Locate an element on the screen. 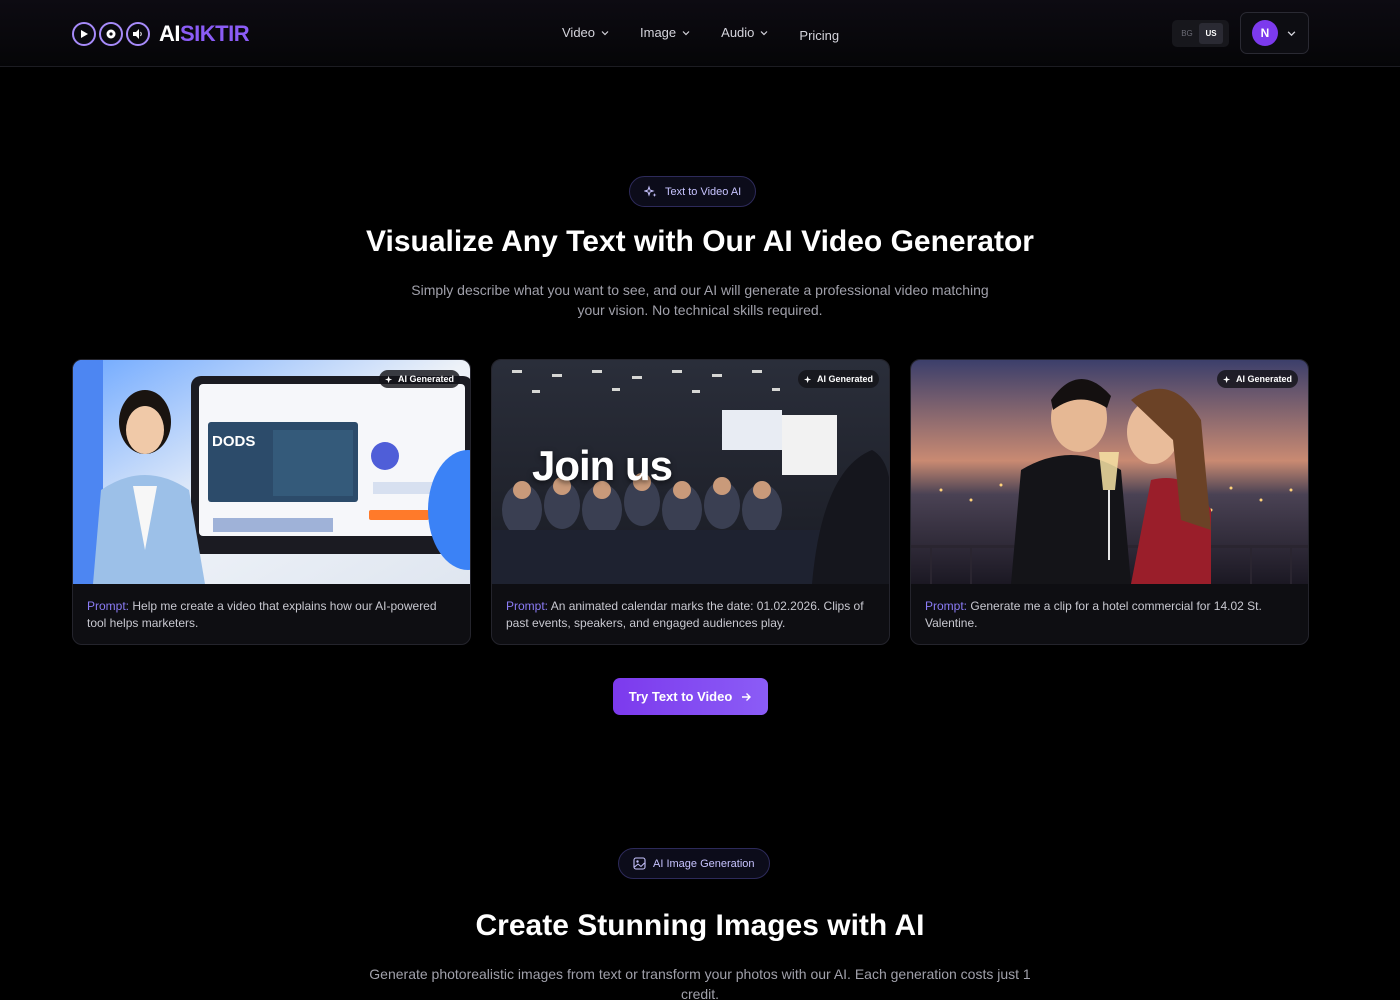  arrow-right-icon is located at coordinates (747, 696).